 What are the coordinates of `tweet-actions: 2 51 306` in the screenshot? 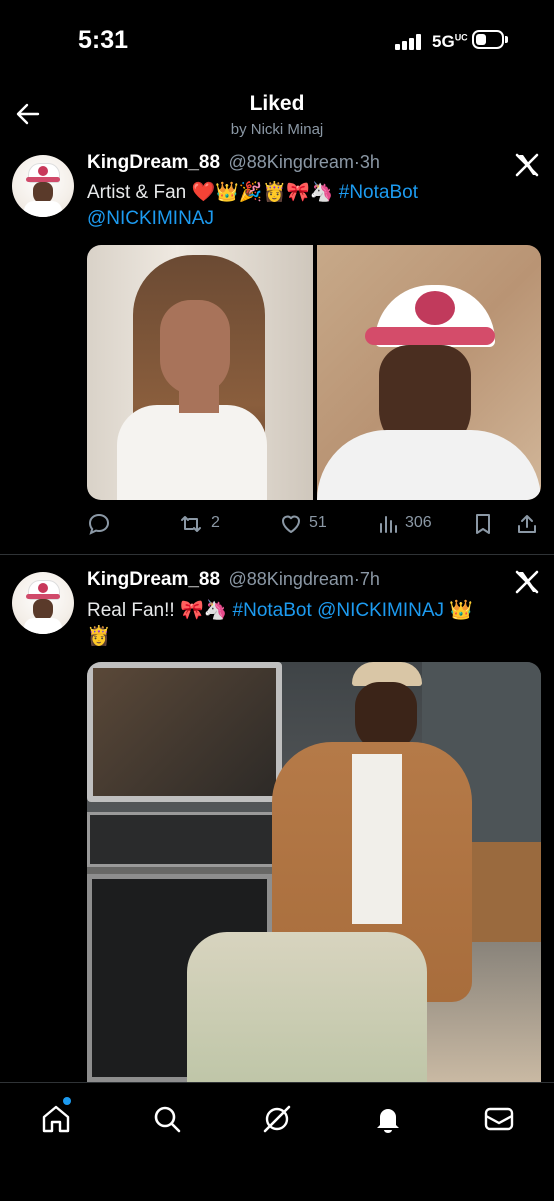 It's located at (314, 525).